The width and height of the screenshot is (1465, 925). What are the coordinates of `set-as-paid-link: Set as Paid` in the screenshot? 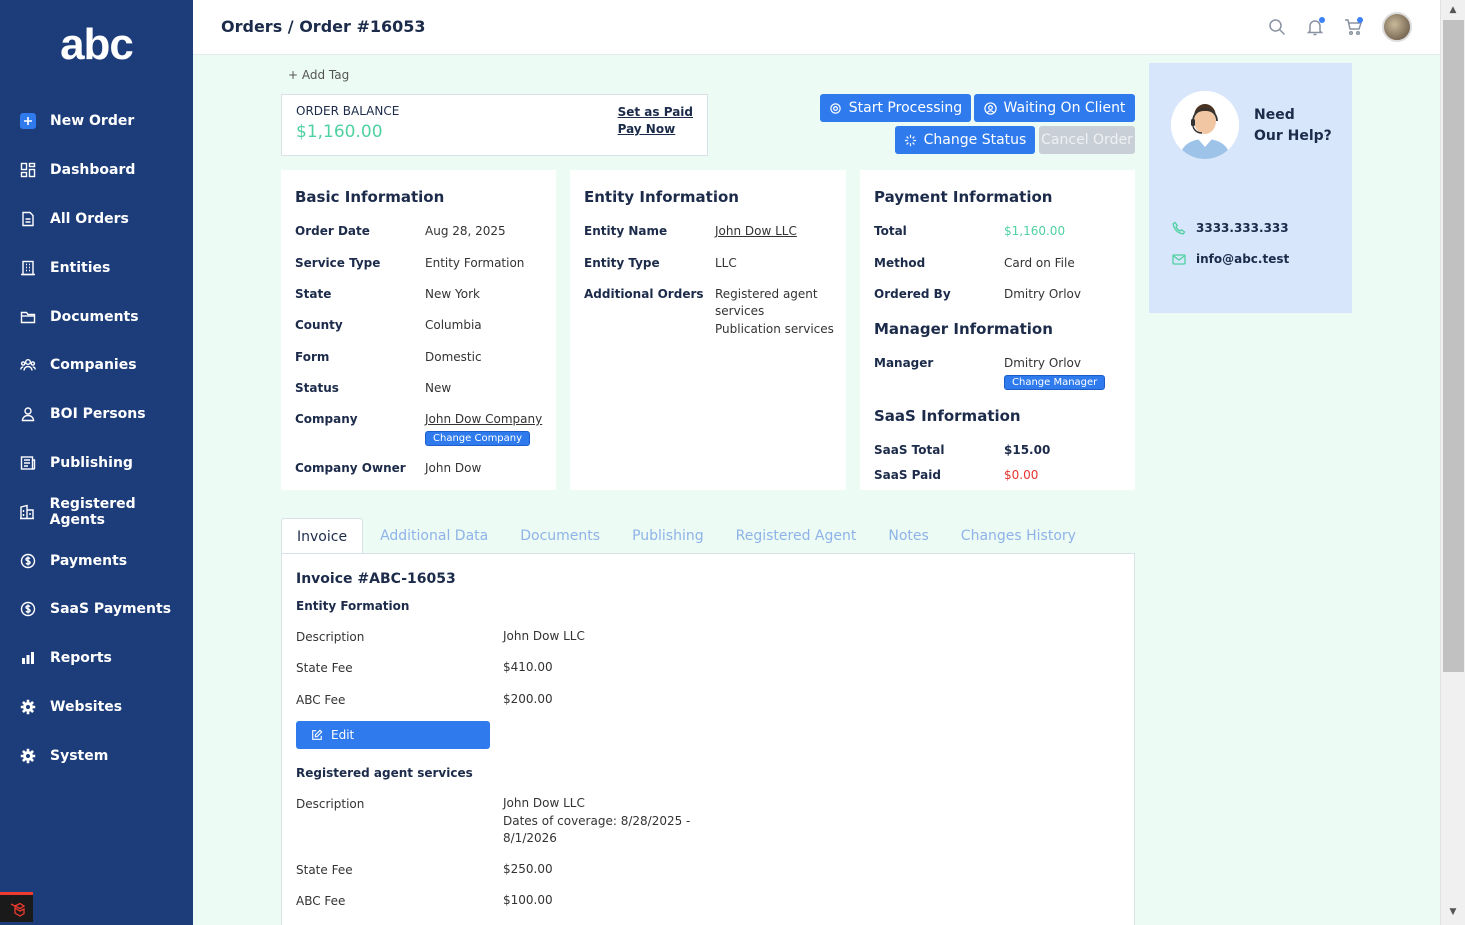 It's located at (655, 112).